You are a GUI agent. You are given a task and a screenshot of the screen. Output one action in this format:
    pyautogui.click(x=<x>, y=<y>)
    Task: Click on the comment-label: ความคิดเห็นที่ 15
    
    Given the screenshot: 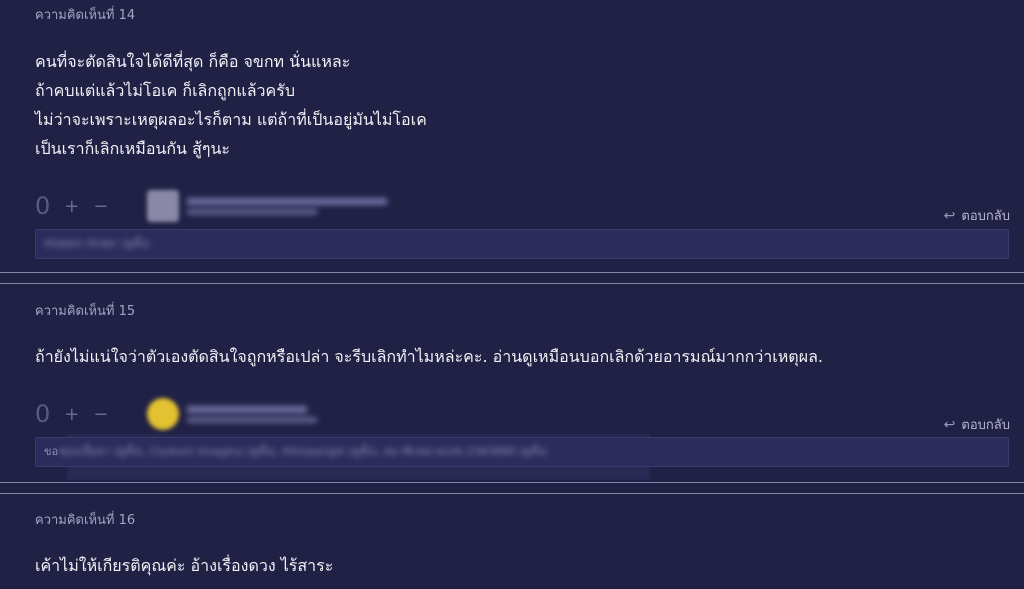 What is the action you would take?
    pyautogui.click(x=85, y=311)
    